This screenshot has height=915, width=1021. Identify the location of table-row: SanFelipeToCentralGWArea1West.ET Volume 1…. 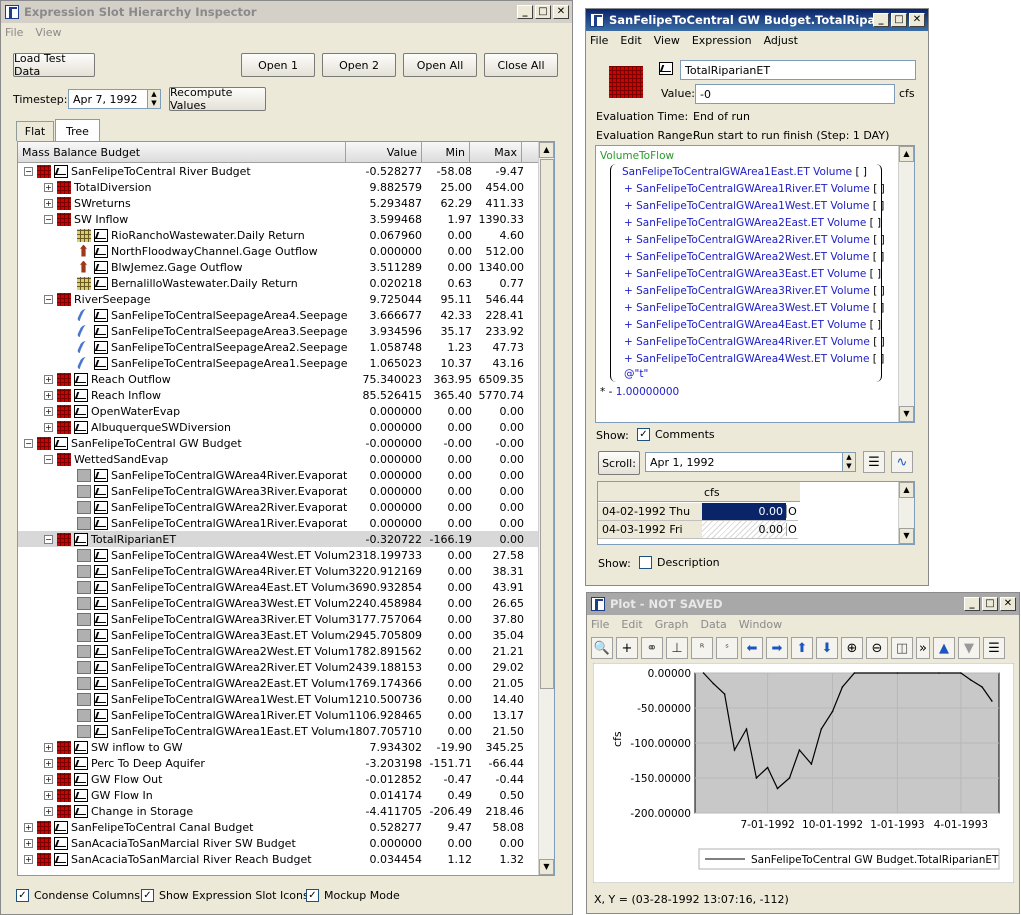
(286, 699).